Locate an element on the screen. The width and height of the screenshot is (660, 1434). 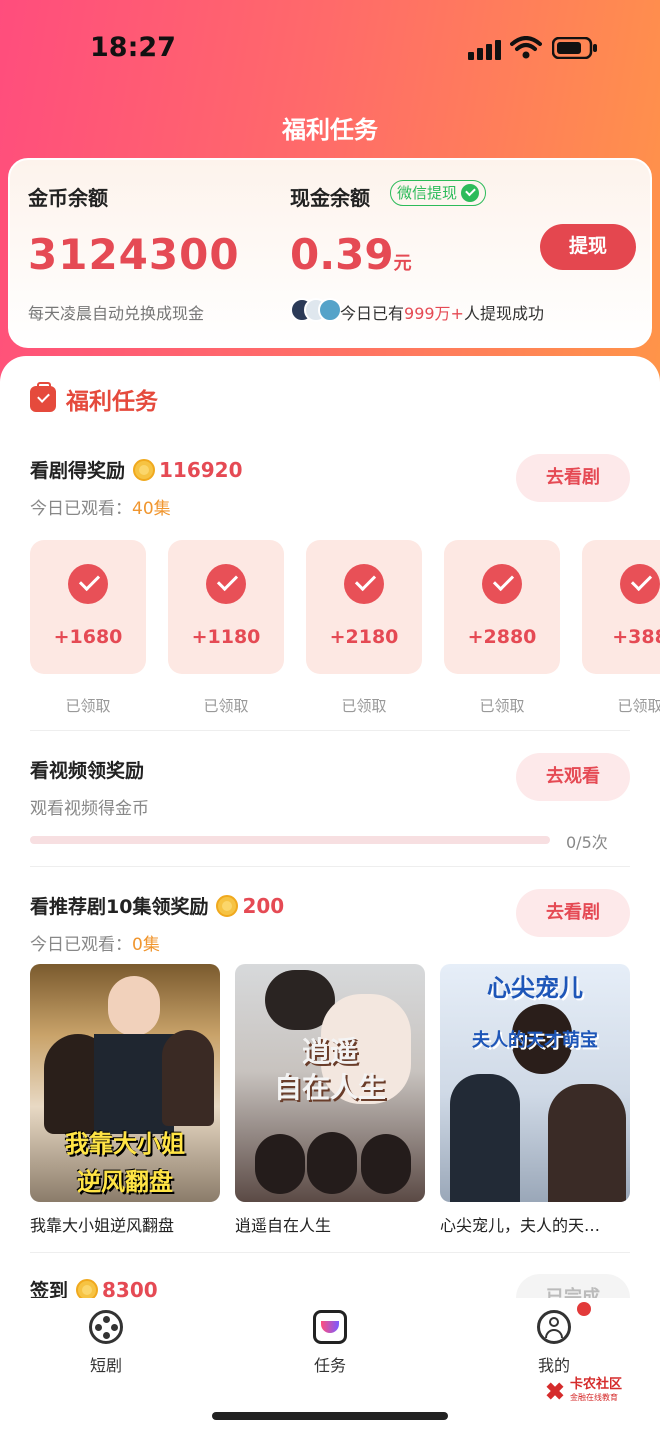
recommend-task-title: 看推荐剧10集领奖励 200 is located at coordinates (157, 905).